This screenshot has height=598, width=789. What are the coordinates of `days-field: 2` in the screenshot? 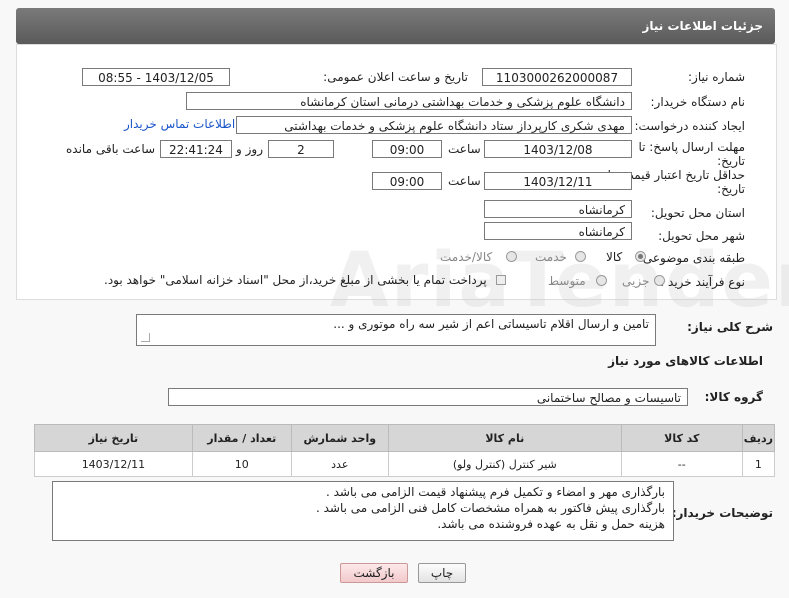 It's located at (301, 149).